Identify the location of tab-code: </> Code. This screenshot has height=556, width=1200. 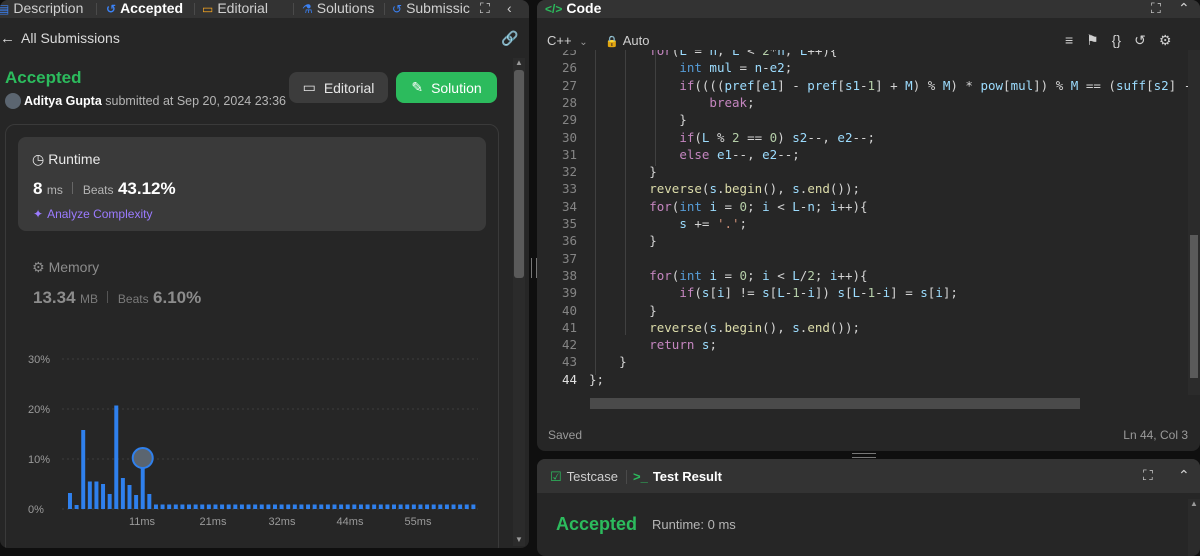
(573, 9).